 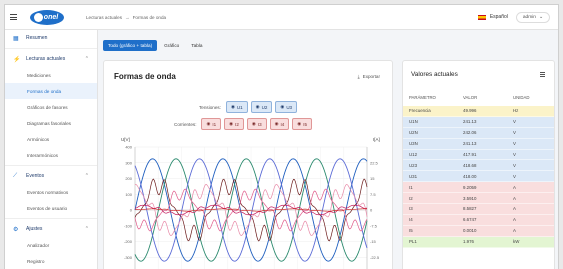 What do you see at coordinates (373, 241) in the screenshot?
I see `y-tick-label-right: -15` at bounding box center [373, 241].